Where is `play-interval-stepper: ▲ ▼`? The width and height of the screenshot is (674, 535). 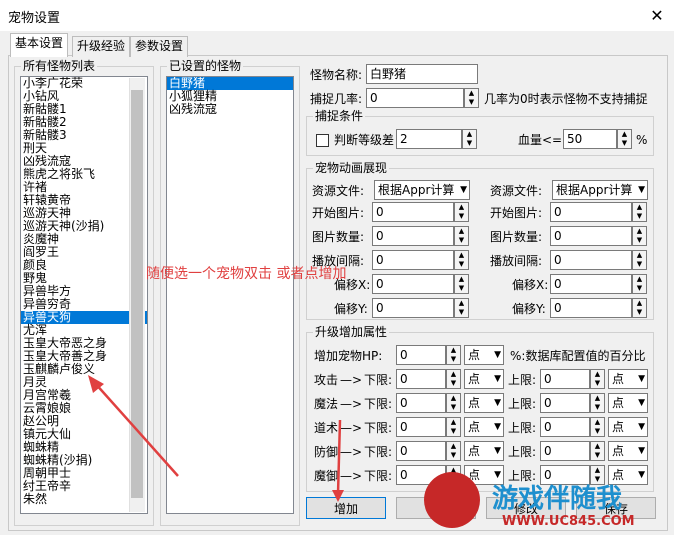
play-interval-stepper: ▲ ▼ is located at coordinates (461, 260).